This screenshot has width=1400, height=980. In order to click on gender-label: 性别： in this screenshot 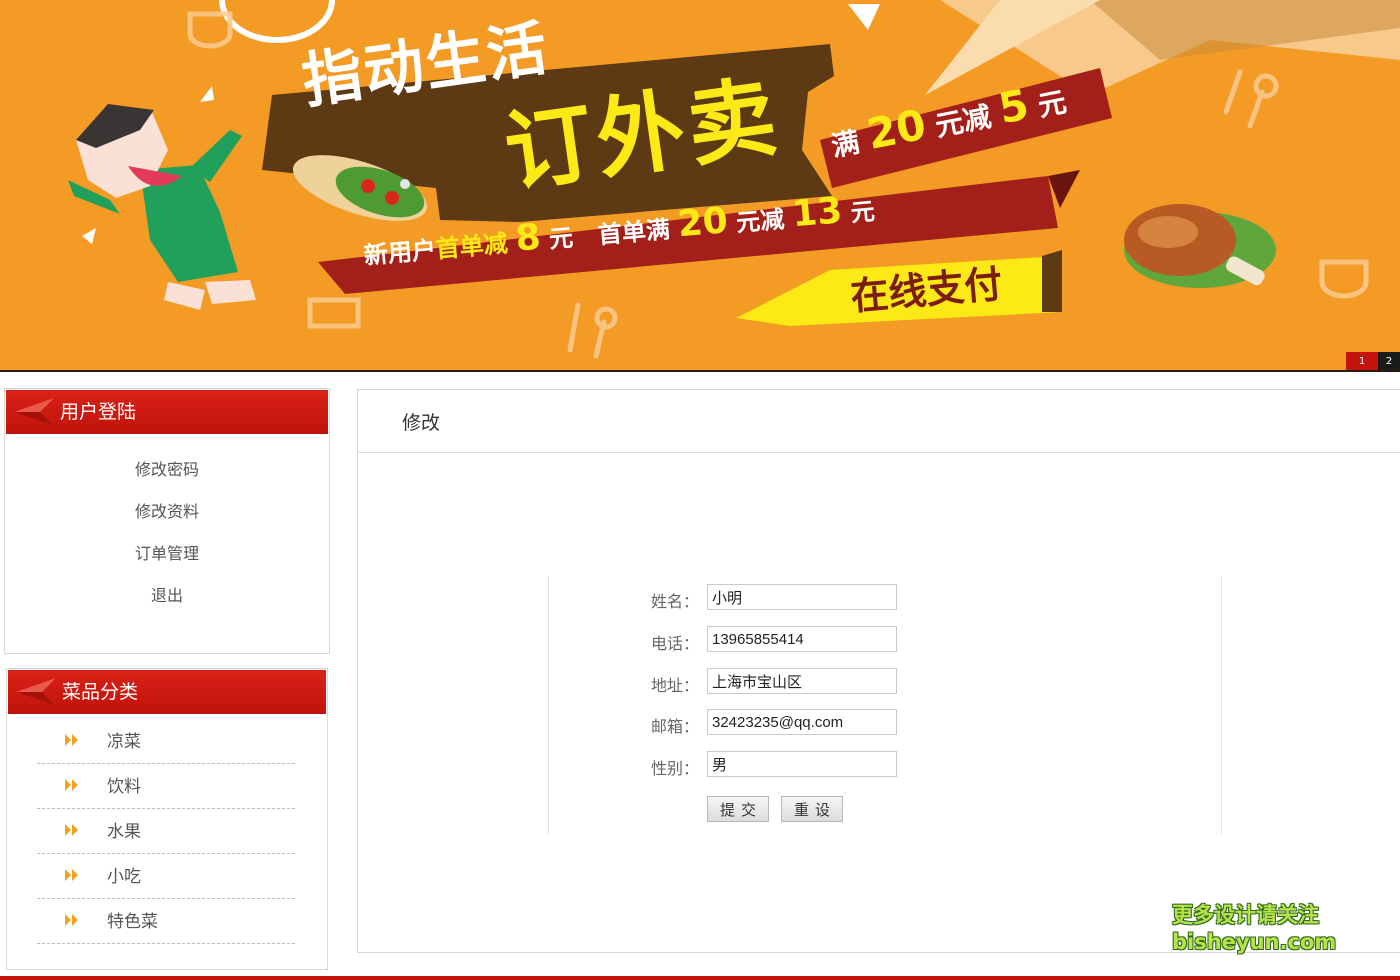, I will do `click(675, 768)`.